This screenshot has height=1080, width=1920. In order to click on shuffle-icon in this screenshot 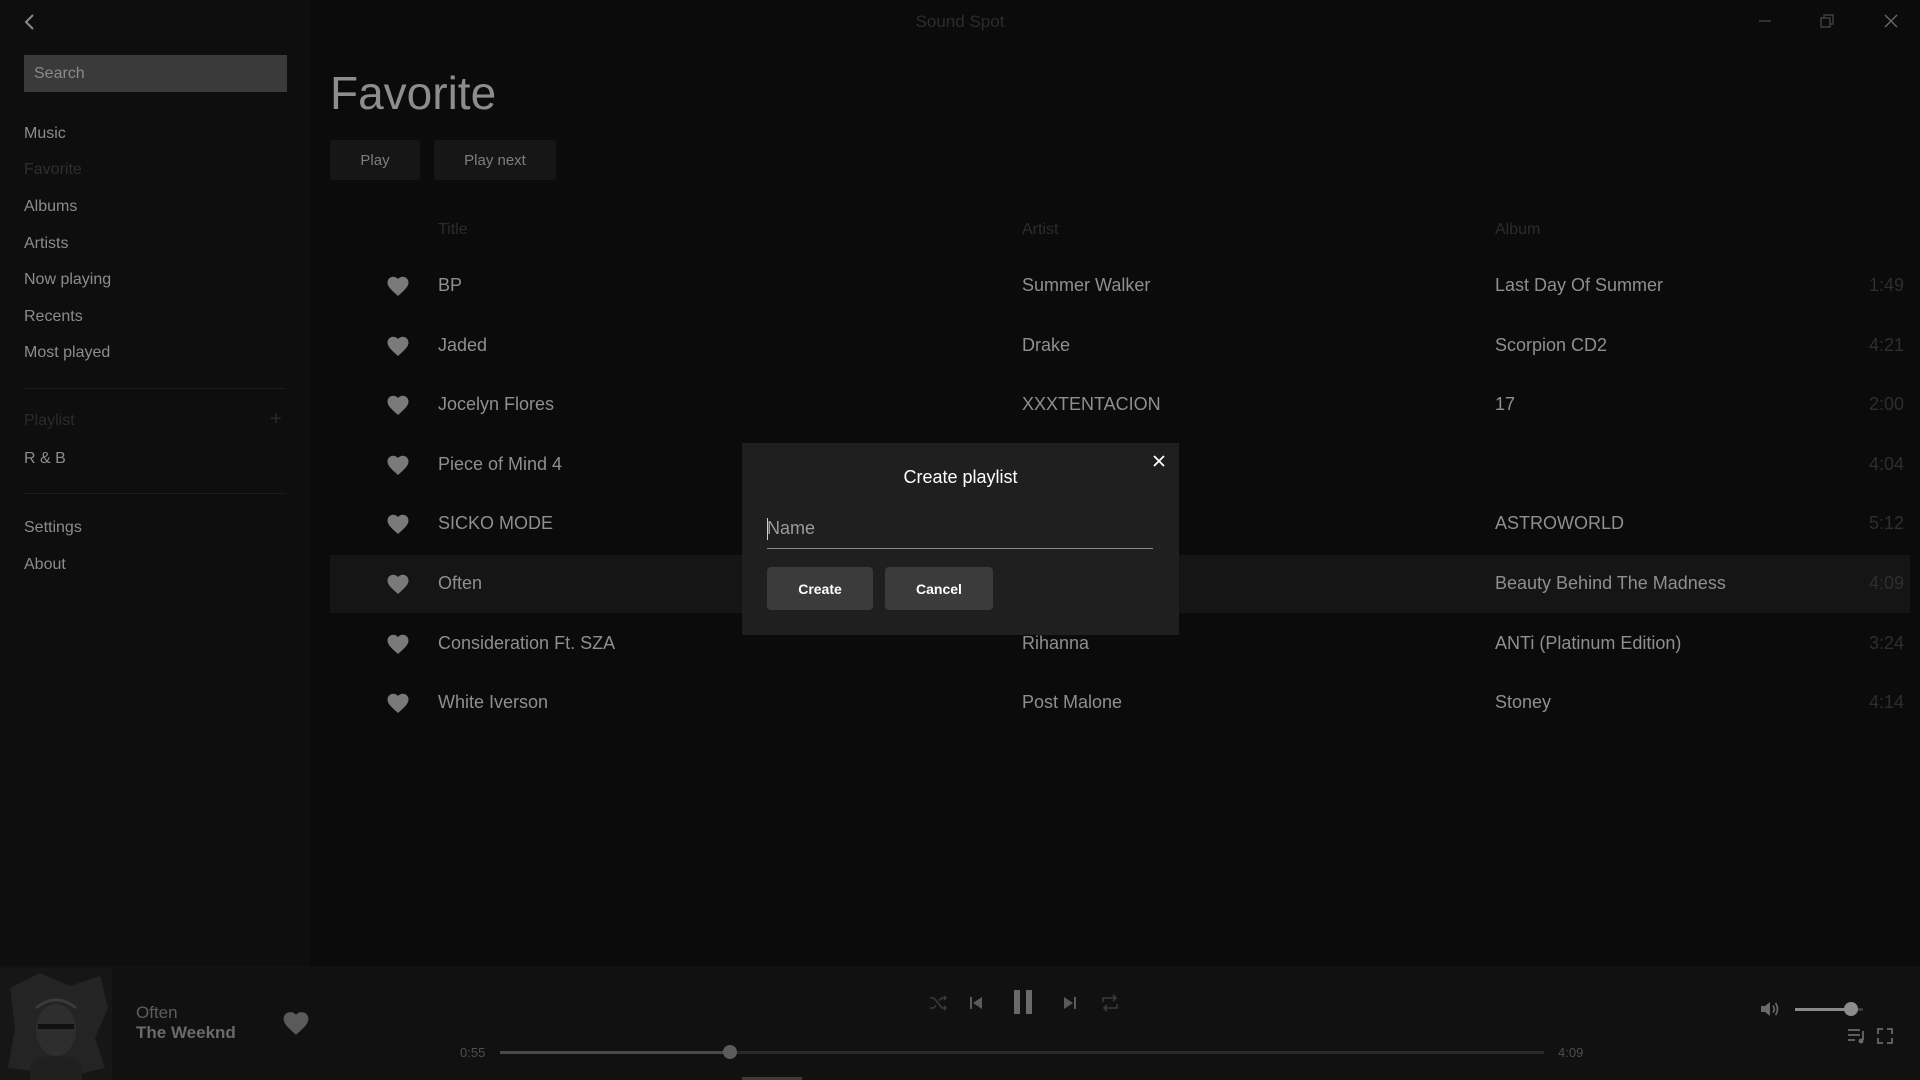, I will do `click(938, 1003)`.